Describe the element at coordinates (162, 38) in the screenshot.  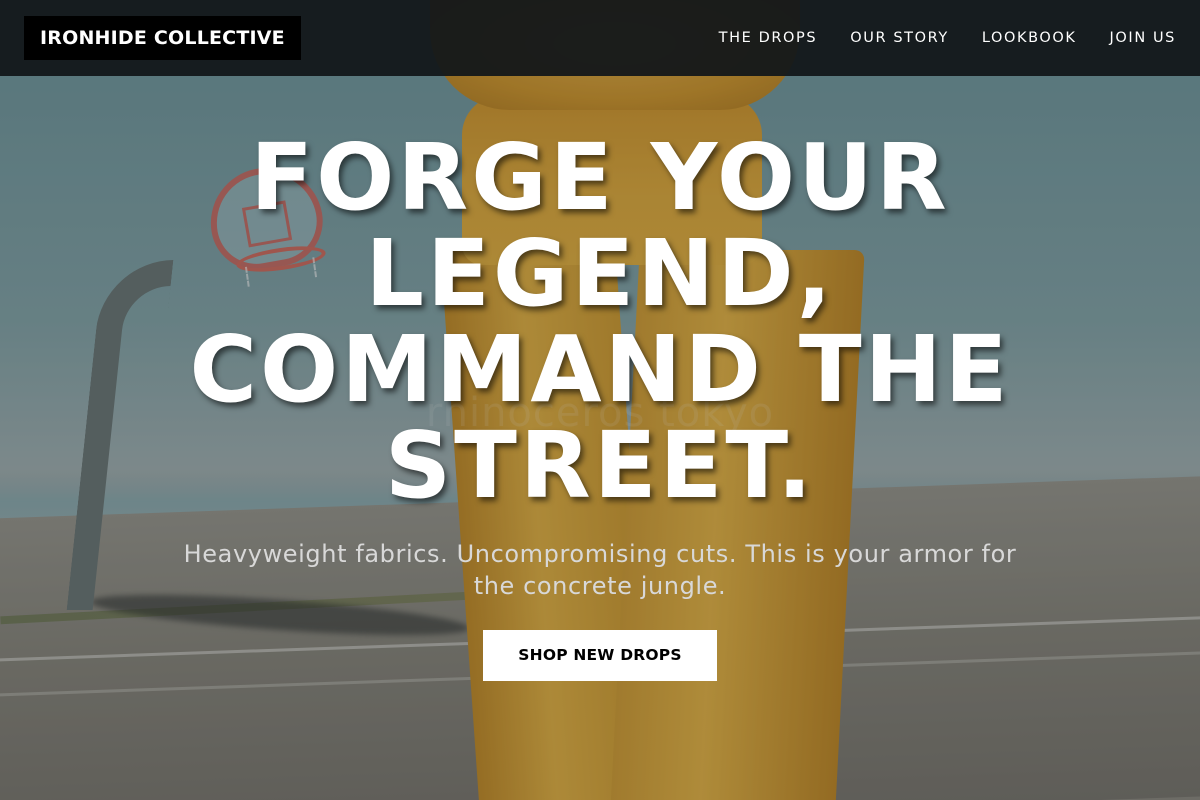
I see `brand-logo: IRONHIDE COLLECTIVE` at that location.